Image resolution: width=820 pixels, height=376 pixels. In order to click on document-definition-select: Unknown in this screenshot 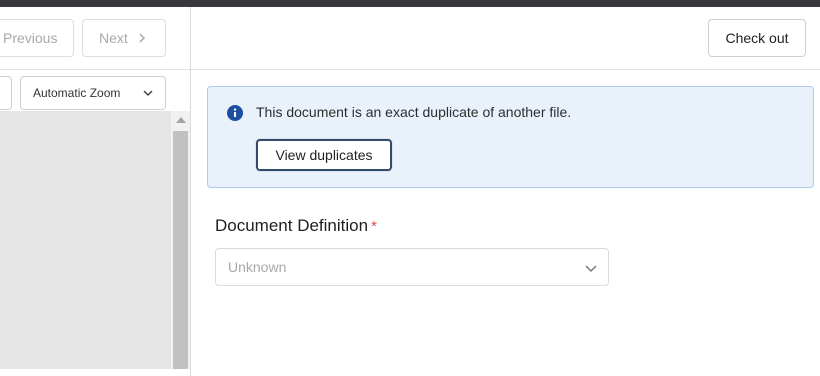, I will do `click(412, 267)`.